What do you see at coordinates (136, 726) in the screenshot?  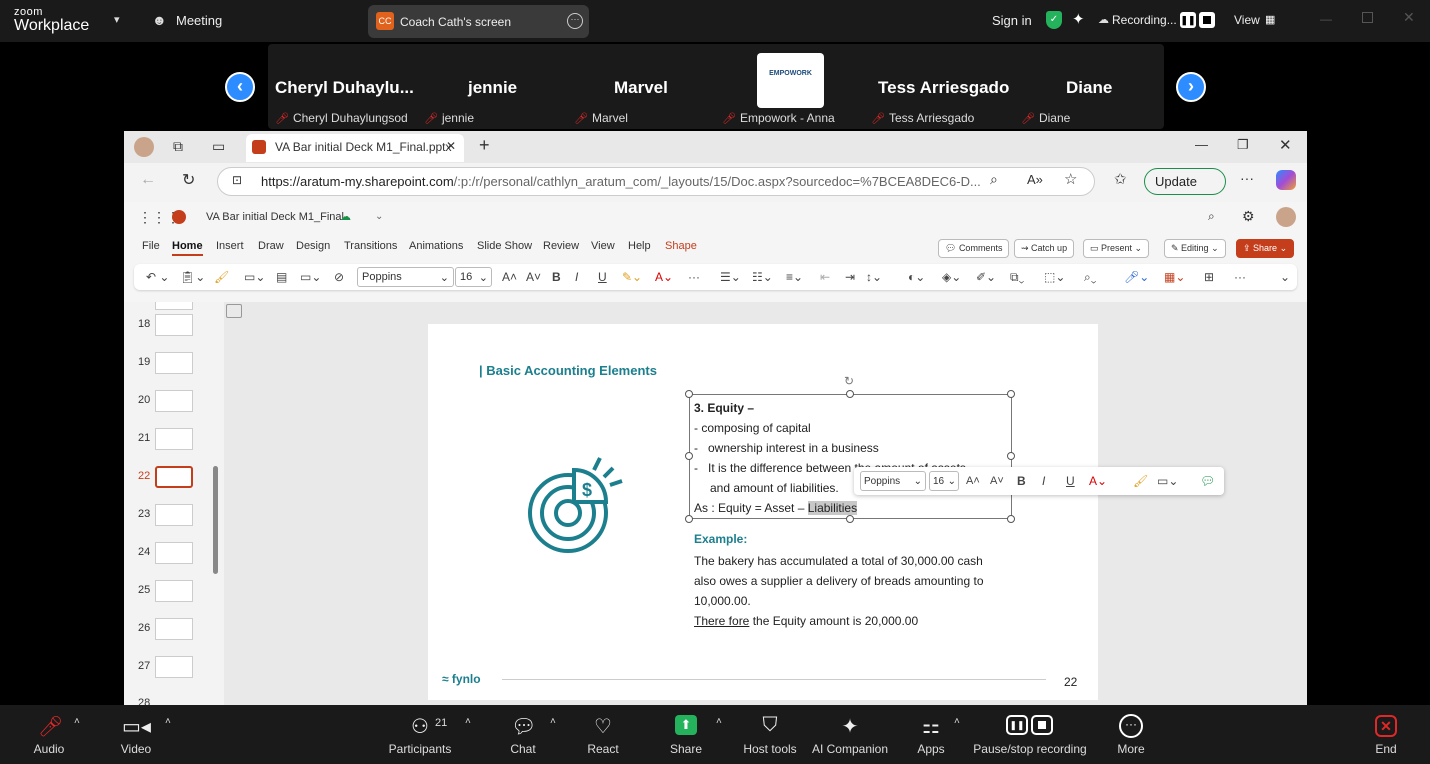 I see `video-icon: ▭◂` at bounding box center [136, 726].